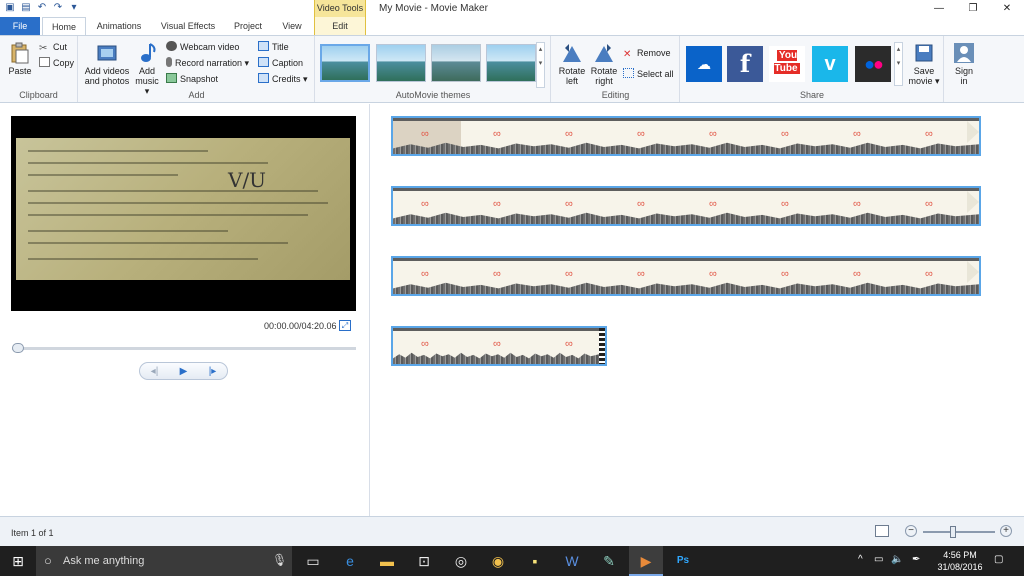  I want to click on add-music-button: Add music ▾, so click(147, 69).